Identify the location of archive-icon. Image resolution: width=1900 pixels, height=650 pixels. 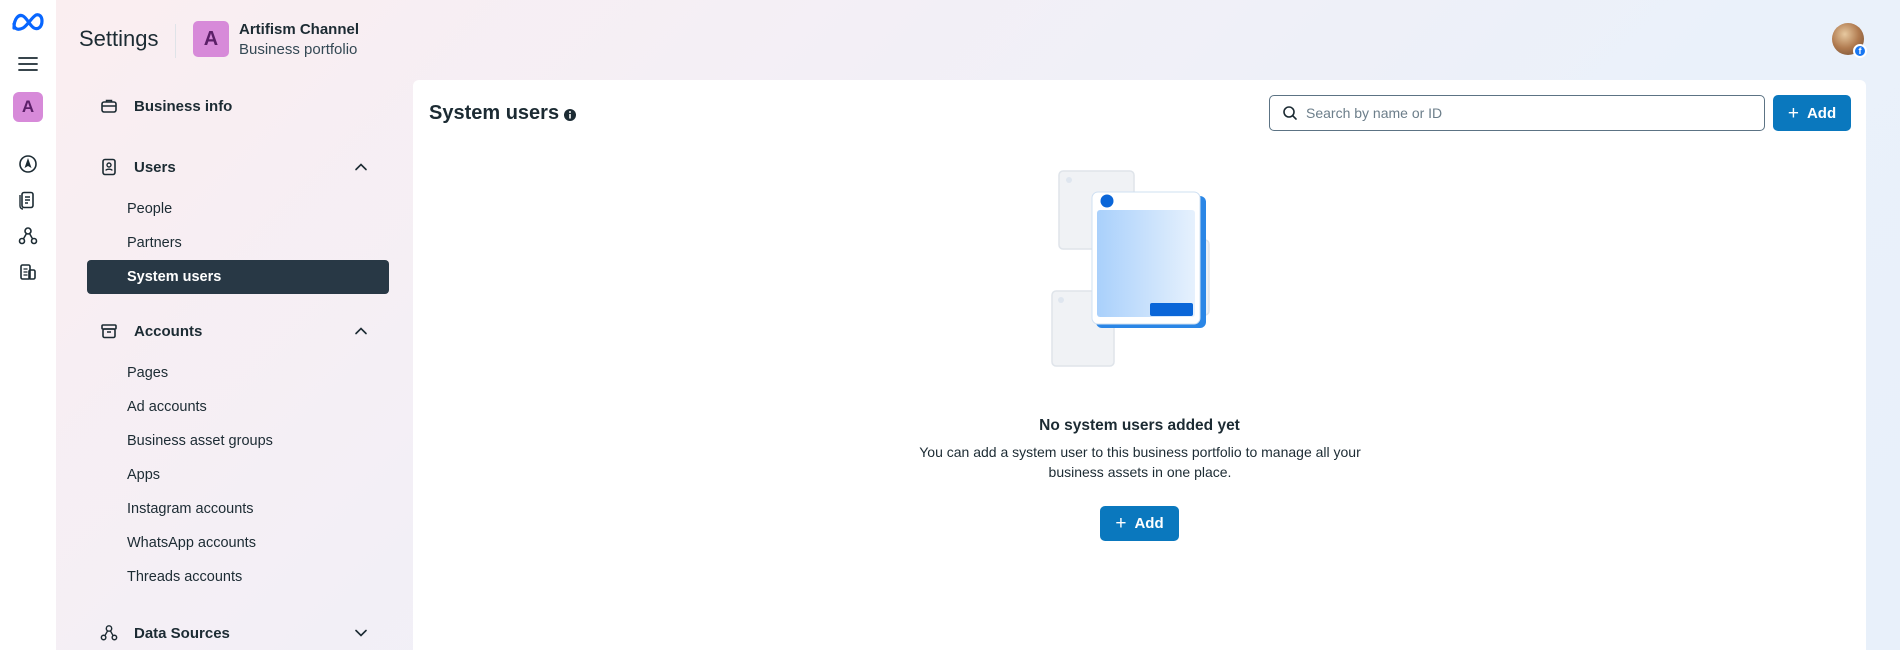
(109, 331).